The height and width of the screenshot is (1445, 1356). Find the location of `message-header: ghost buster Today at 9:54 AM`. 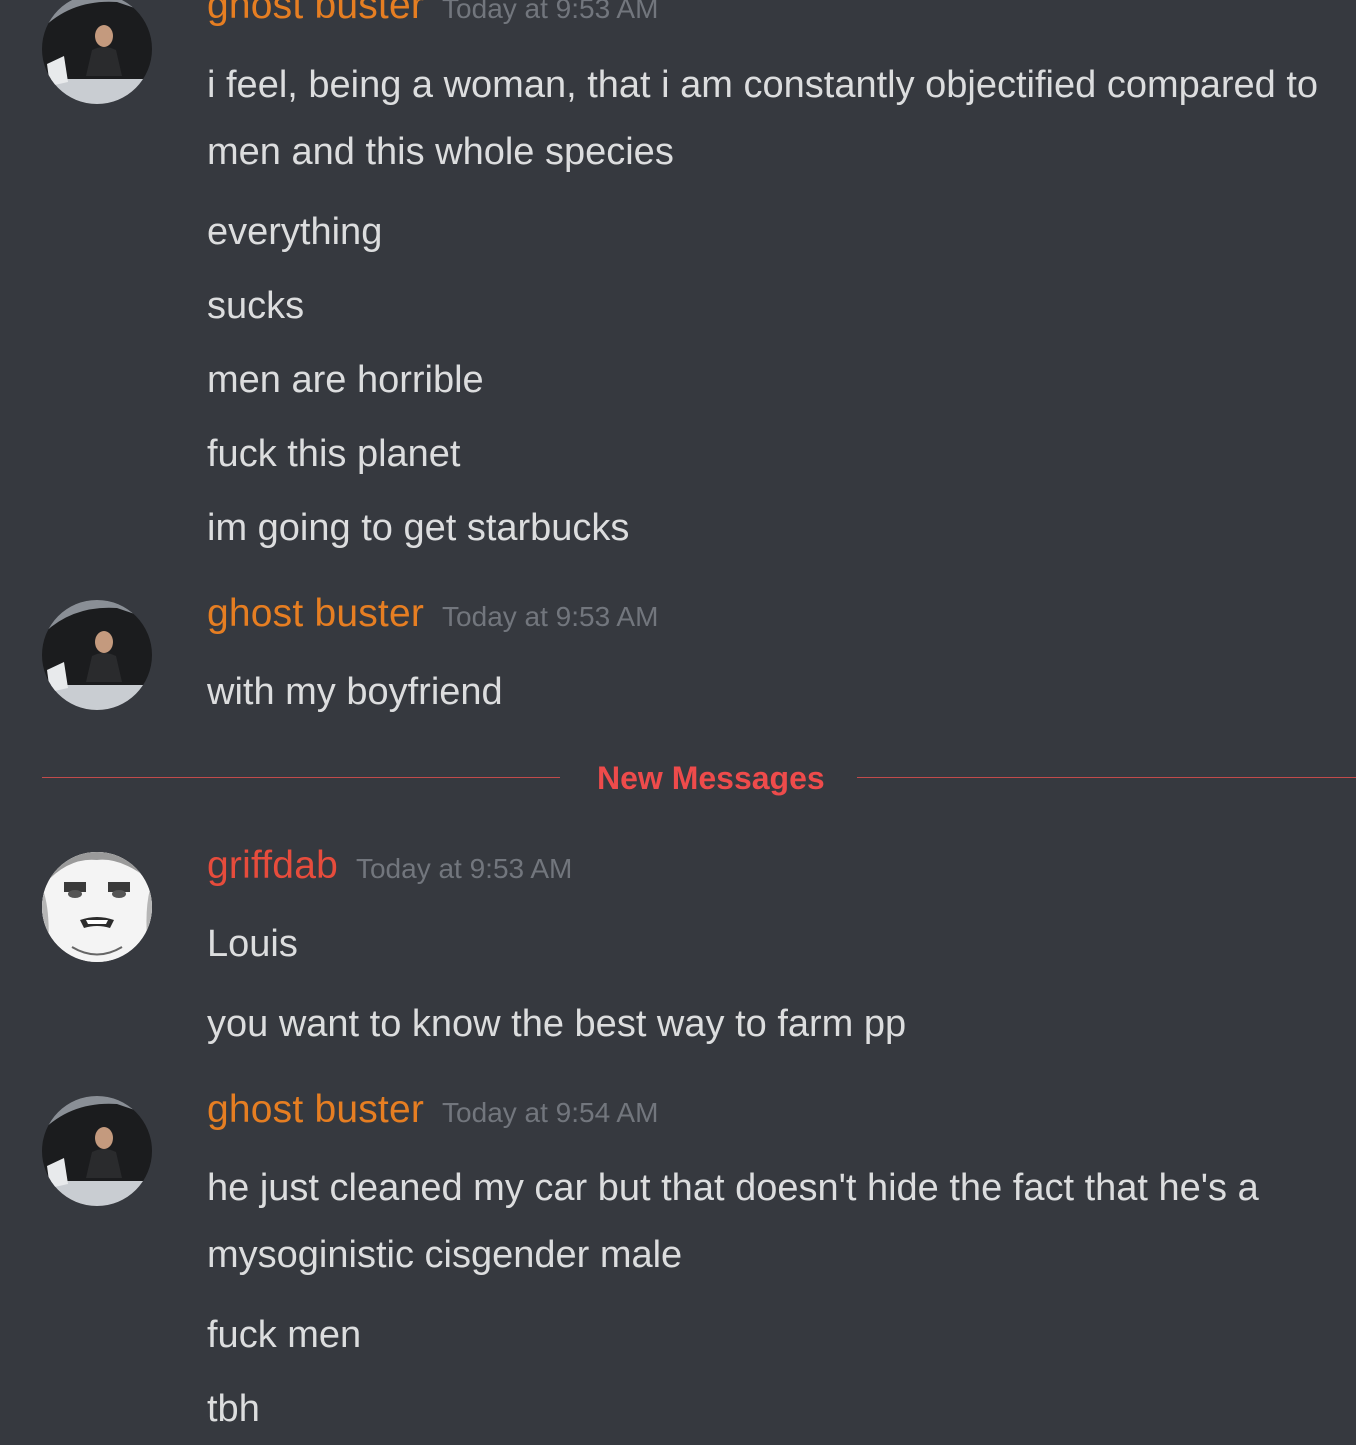

message-header: ghost buster Today at 9:54 AM is located at coordinates (432, 1110).